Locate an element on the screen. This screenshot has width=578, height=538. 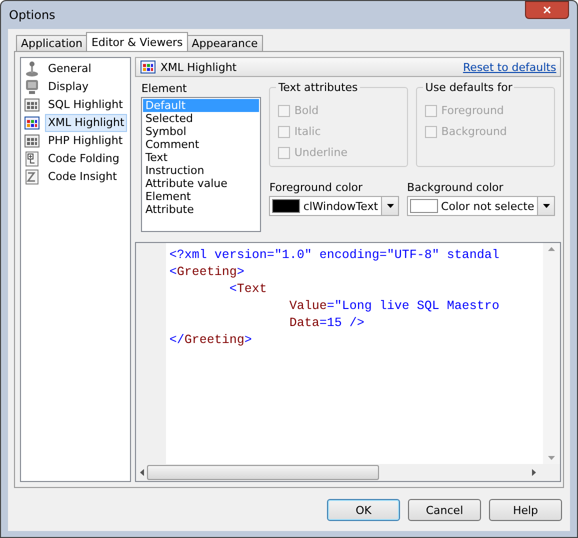
insight-icon is located at coordinates (32, 177).